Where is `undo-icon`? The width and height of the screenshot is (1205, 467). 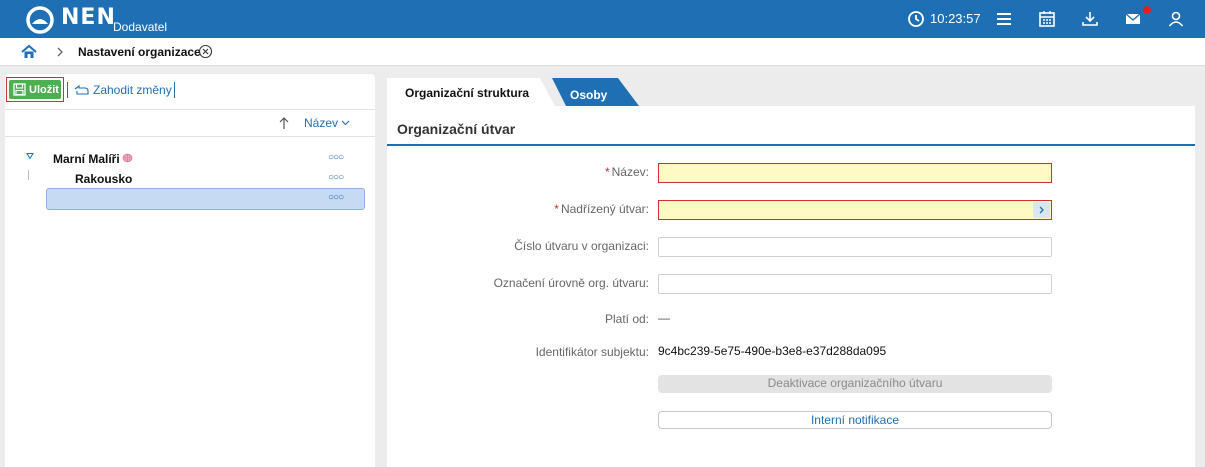 undo-icon is located at coordinates (81, 89).